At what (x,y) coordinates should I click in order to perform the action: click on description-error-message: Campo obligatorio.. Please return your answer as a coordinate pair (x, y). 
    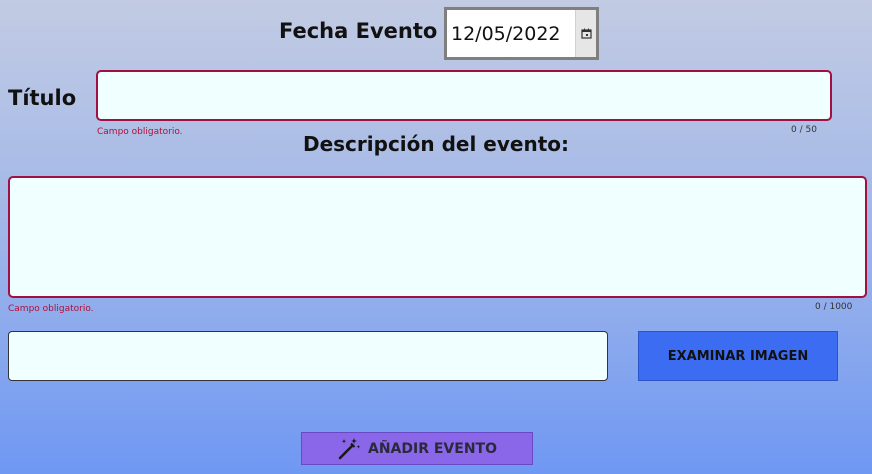
    Looking at the image, I should click on (51, 309).